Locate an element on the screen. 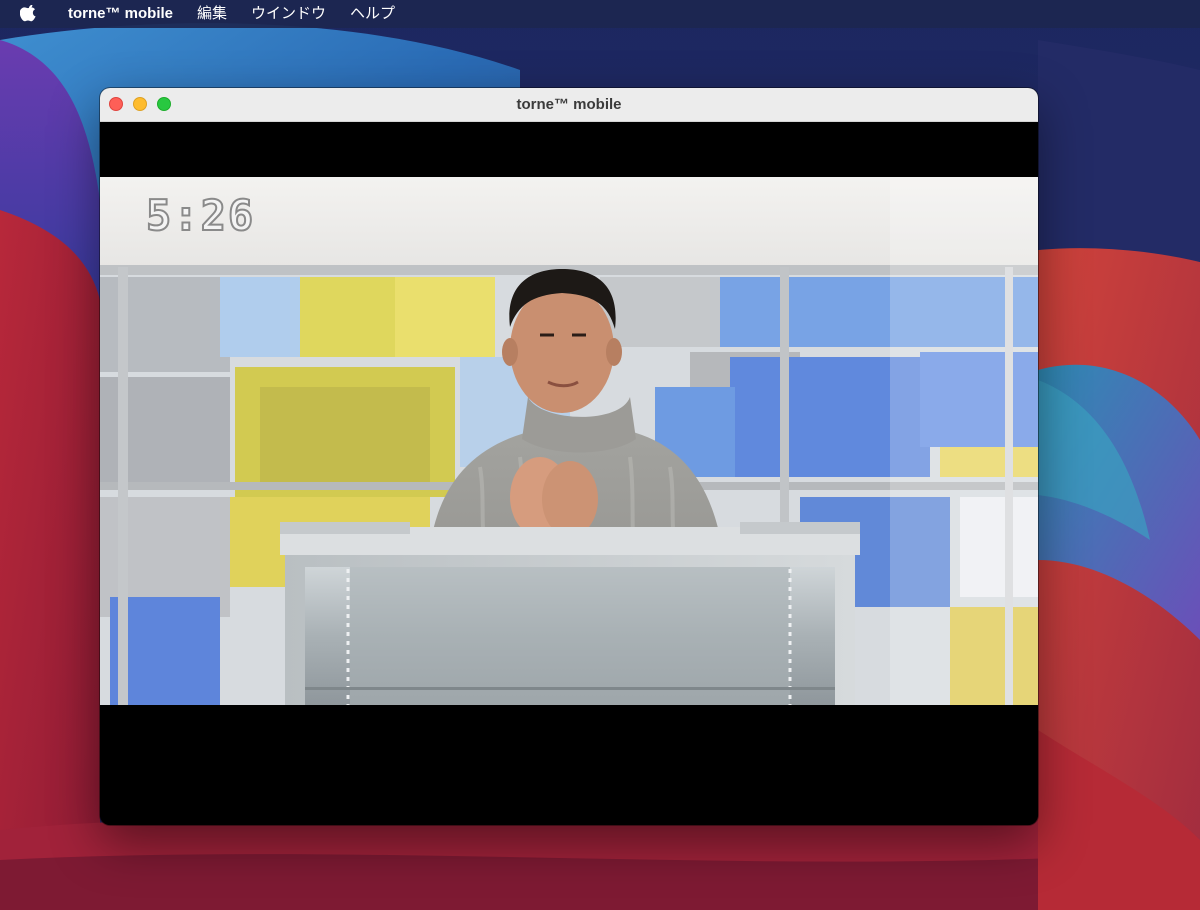 The height and width of the screenshot is (910, 1200). menu-app-name: torne™ mobile is located at coordinates (117, 14).